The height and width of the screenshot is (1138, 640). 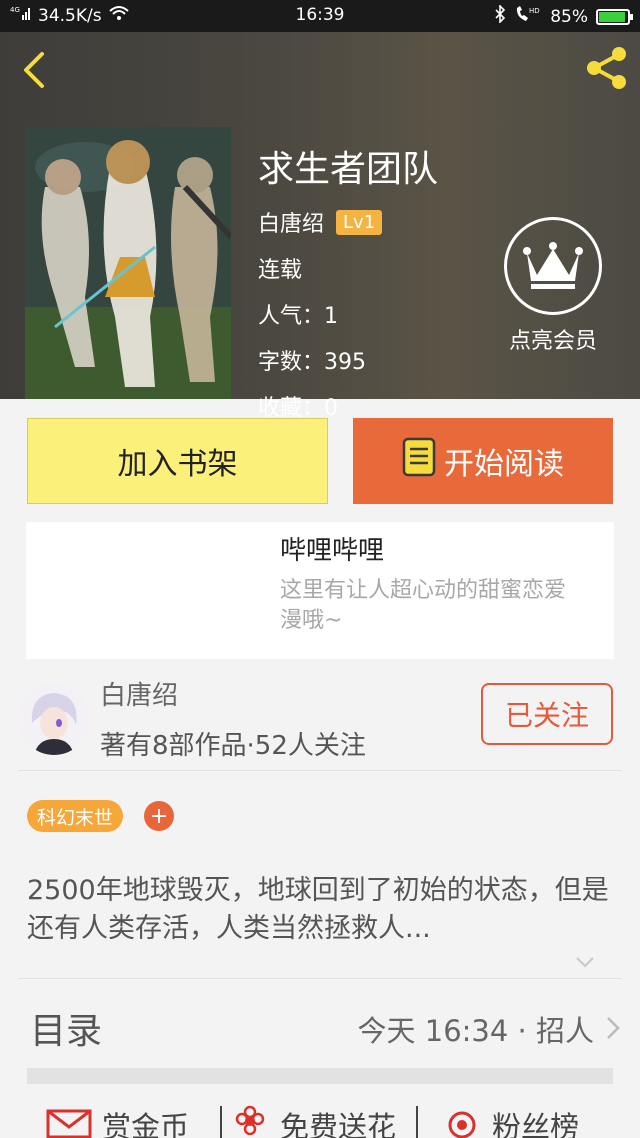 I want to click on book-icon, so click(x=419, y=461).